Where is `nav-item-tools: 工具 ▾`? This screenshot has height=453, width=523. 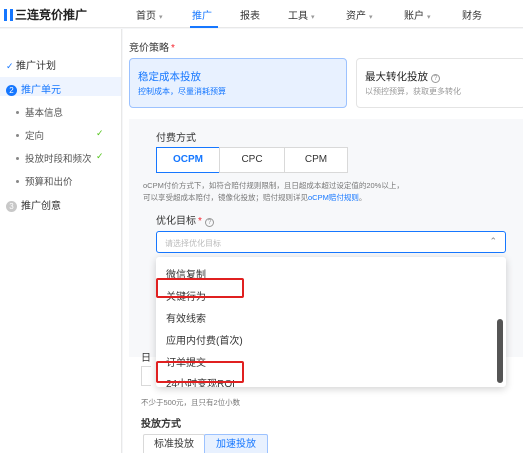 nav-item-tools: 工具 ▾ is located at coordinates (301, 14).